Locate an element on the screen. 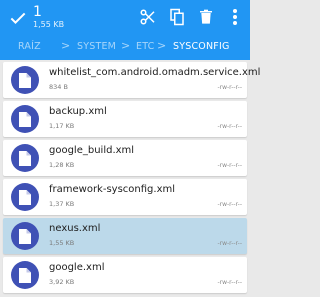  selected-count: 1 is located at coordinates (37, 12).